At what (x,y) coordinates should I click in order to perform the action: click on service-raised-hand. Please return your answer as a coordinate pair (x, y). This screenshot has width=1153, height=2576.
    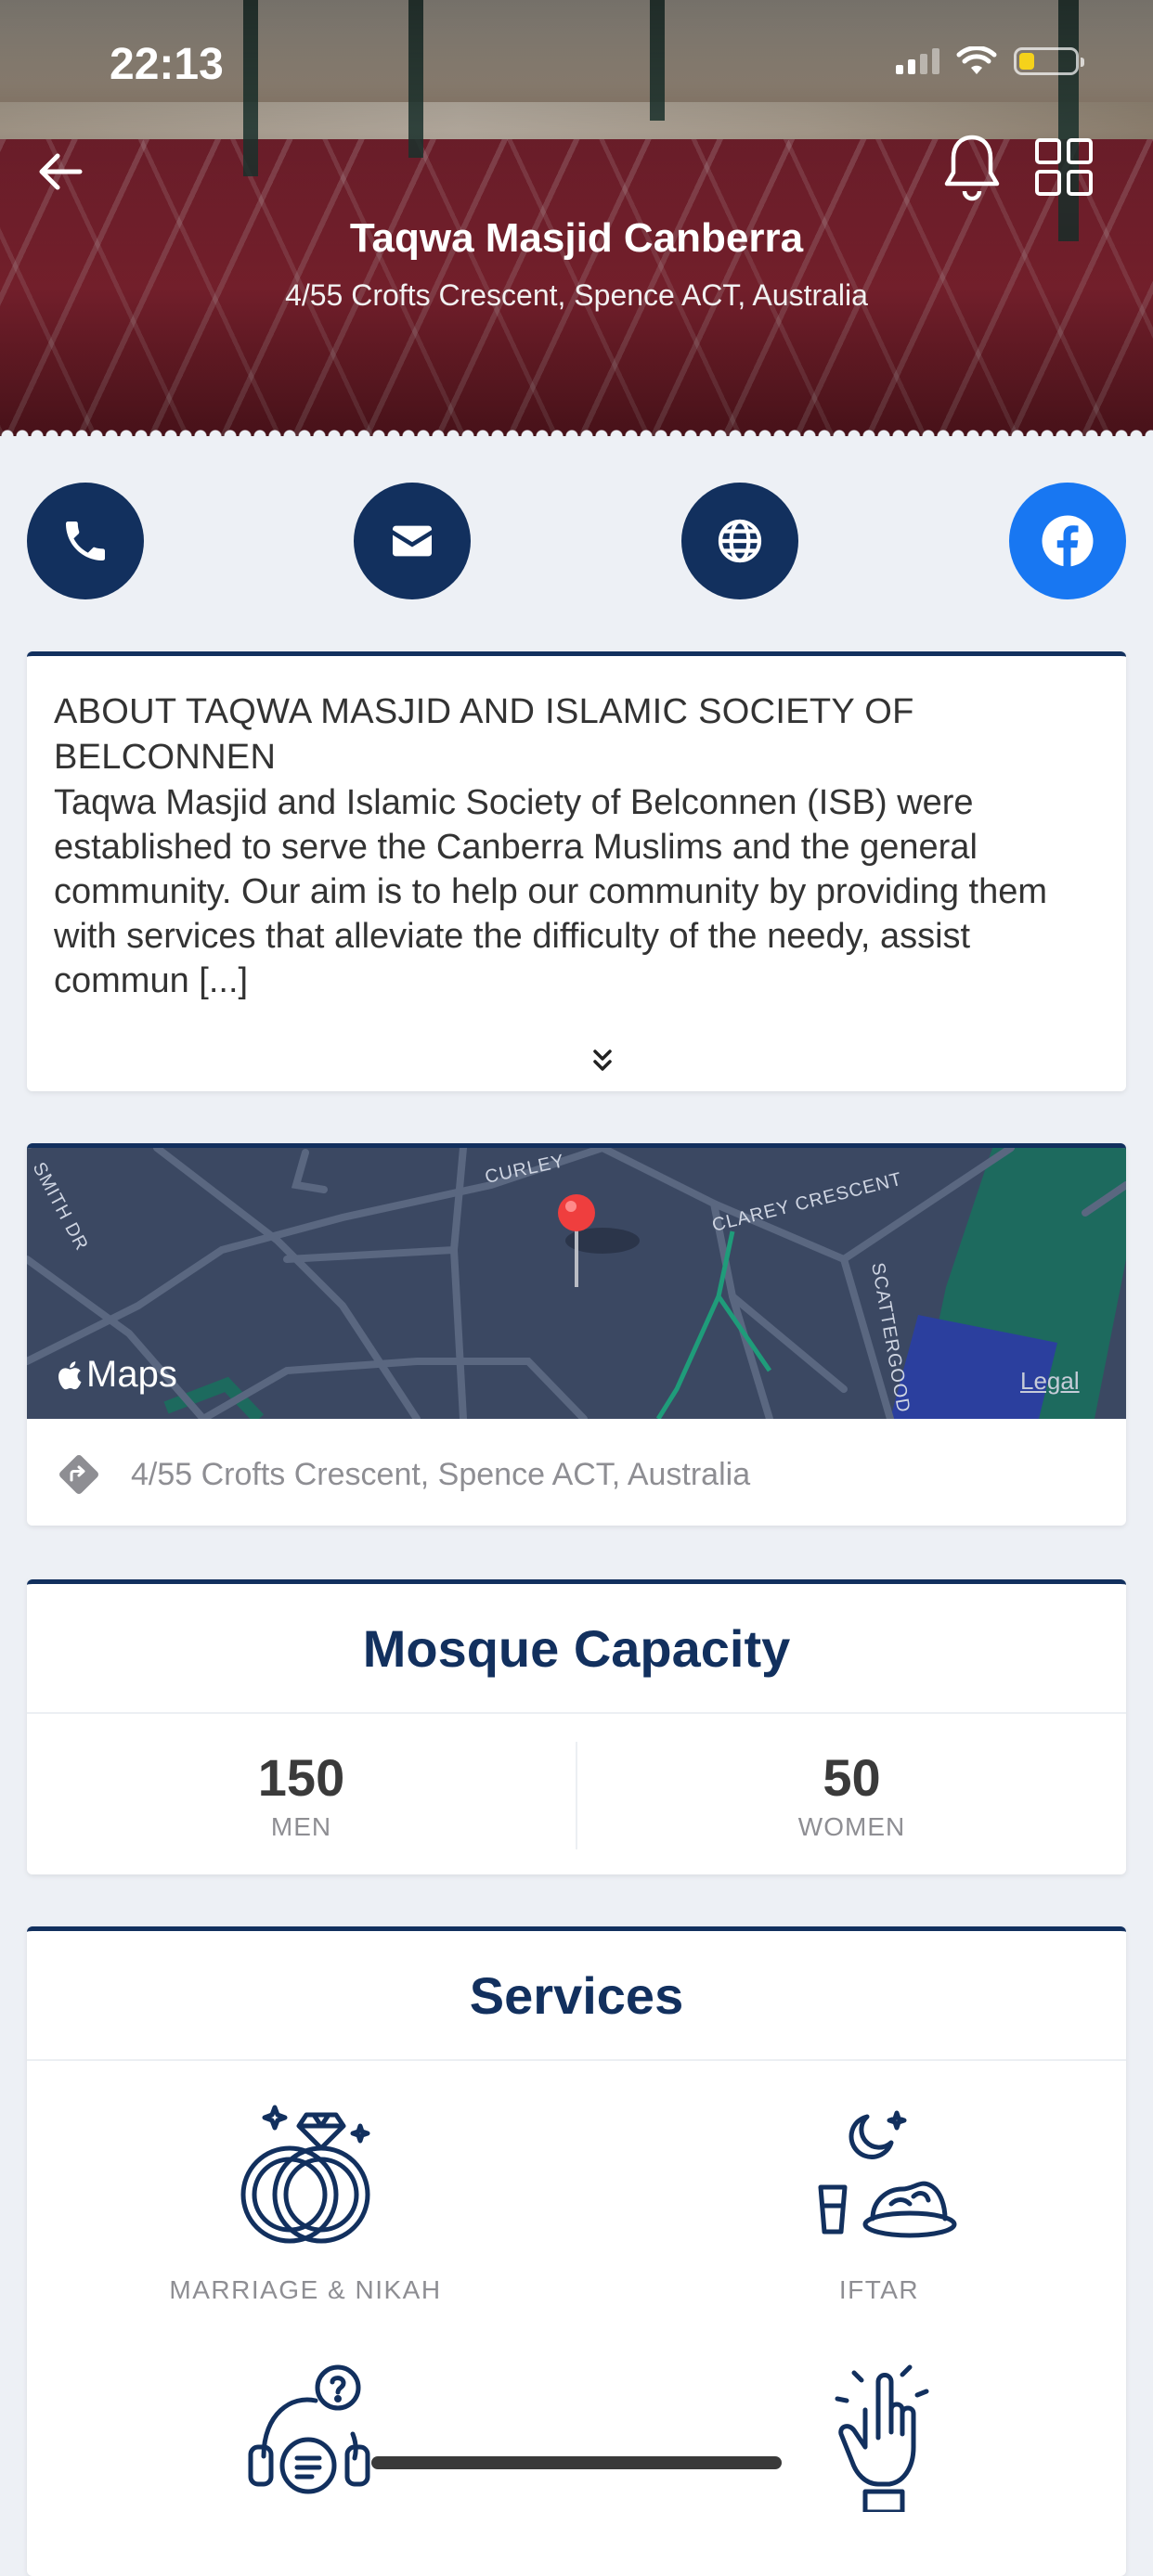
    Looking at the image, I should click on (879, 2435).